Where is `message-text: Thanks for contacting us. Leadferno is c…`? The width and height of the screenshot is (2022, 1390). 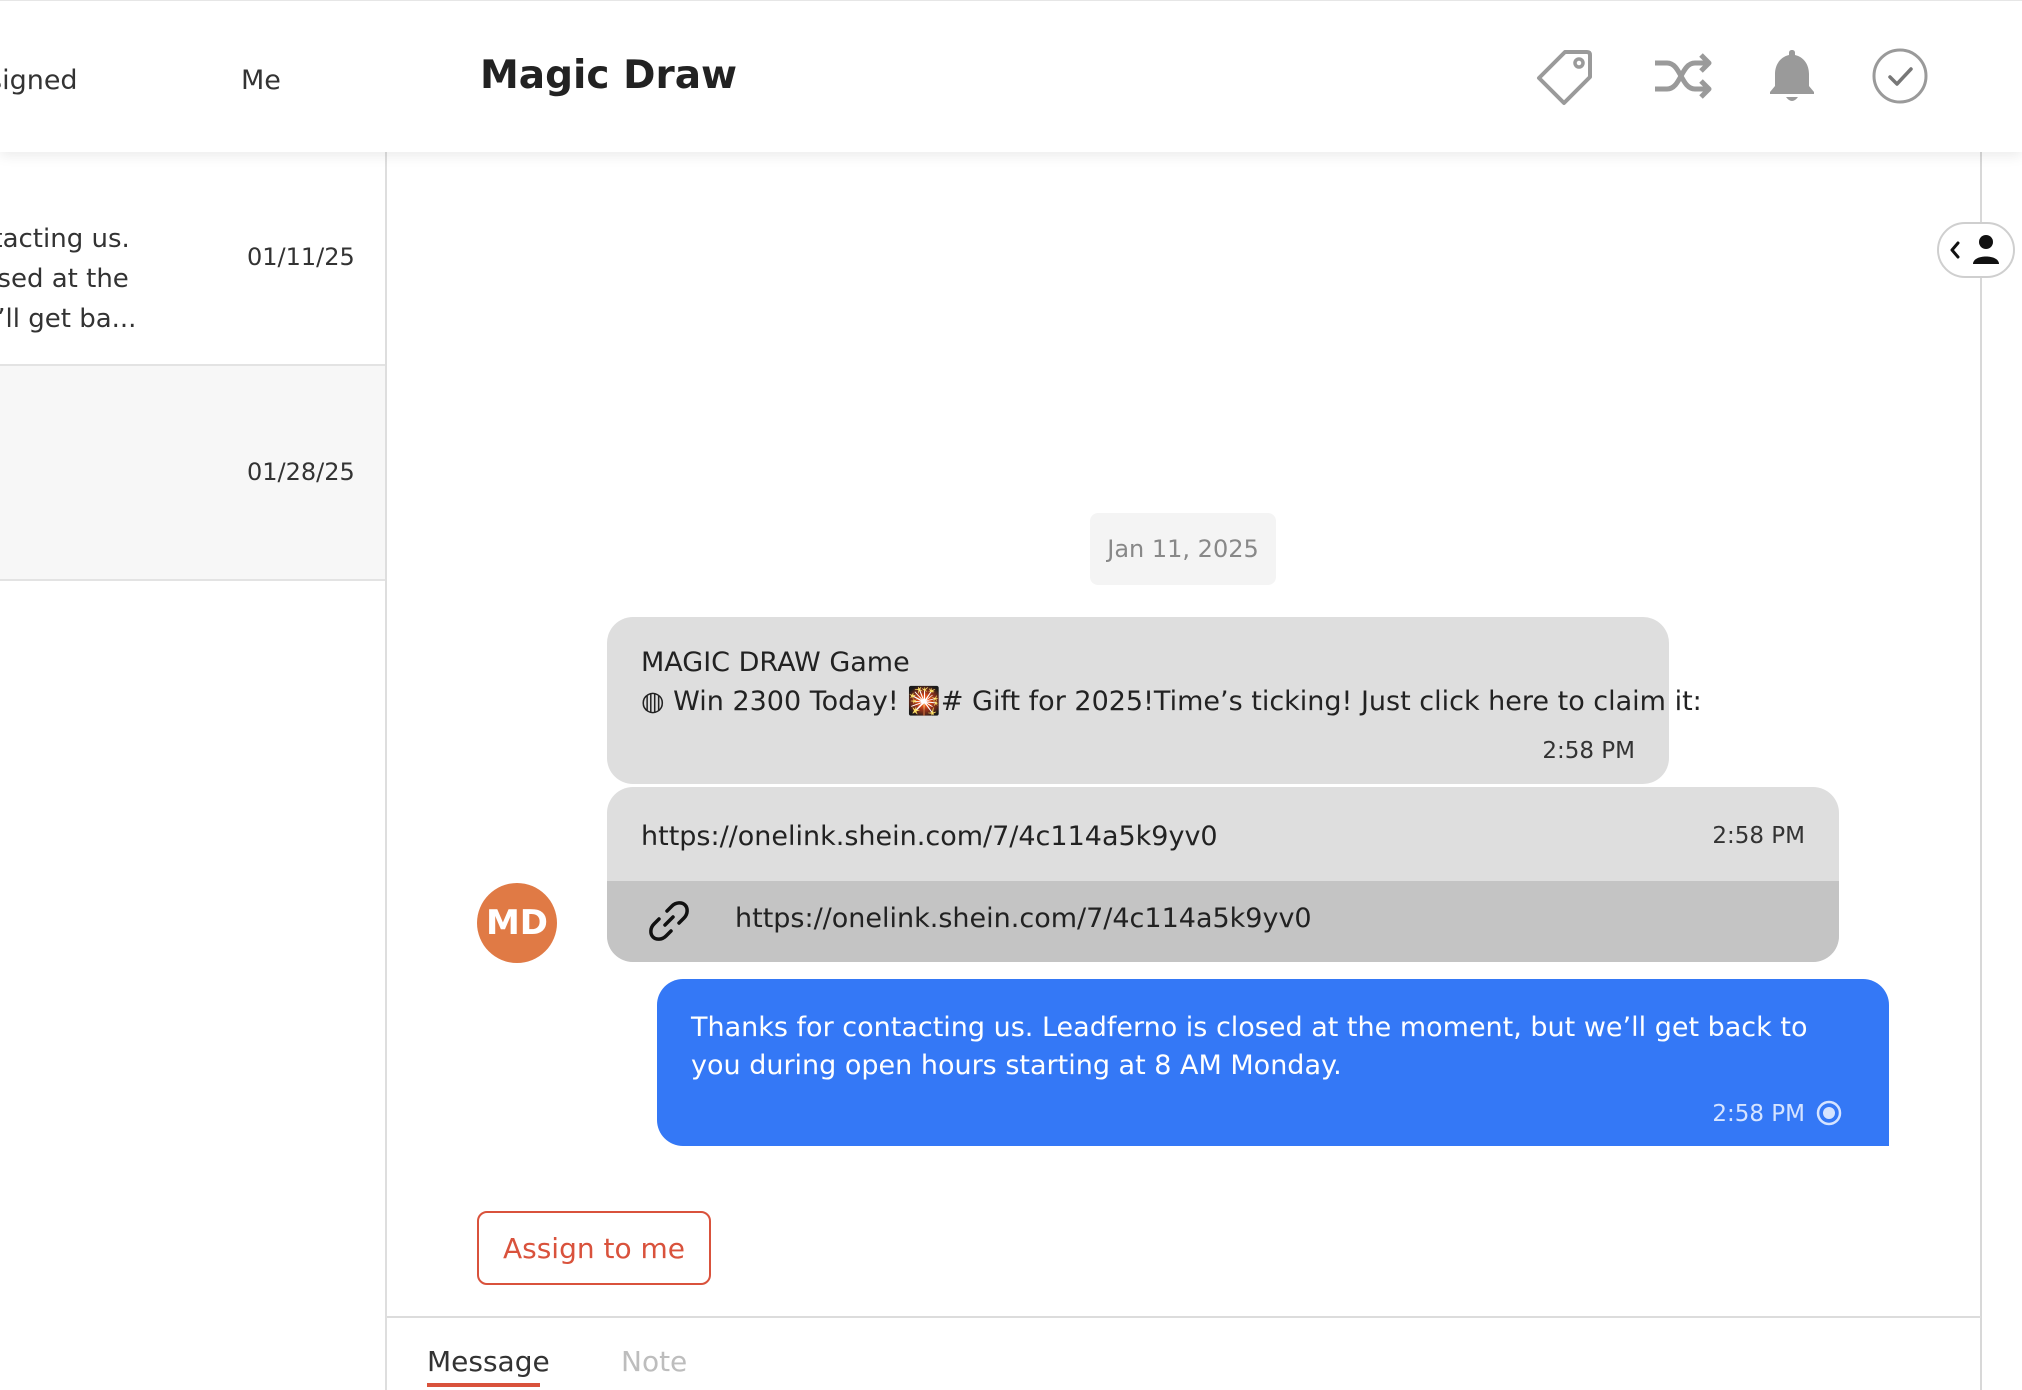 message-text: Thanks for contacting us. Leadferno is c… is located at coordinates (1249, 1046).